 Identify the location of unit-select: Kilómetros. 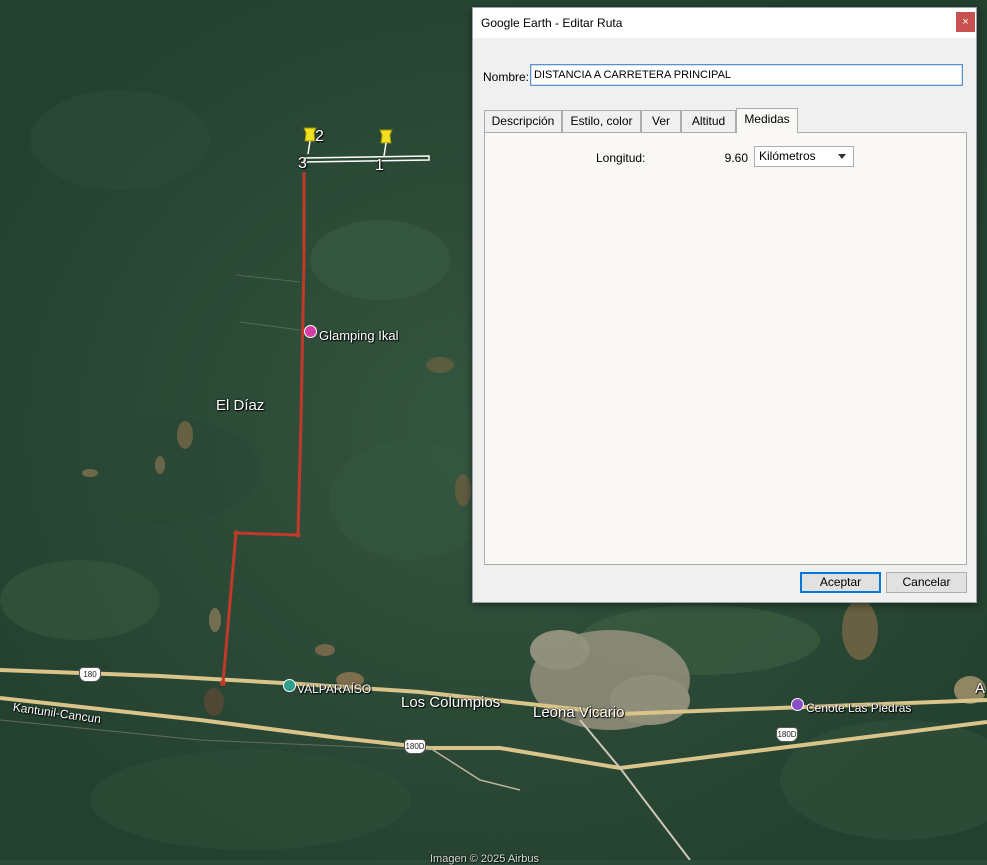
(804, 156).